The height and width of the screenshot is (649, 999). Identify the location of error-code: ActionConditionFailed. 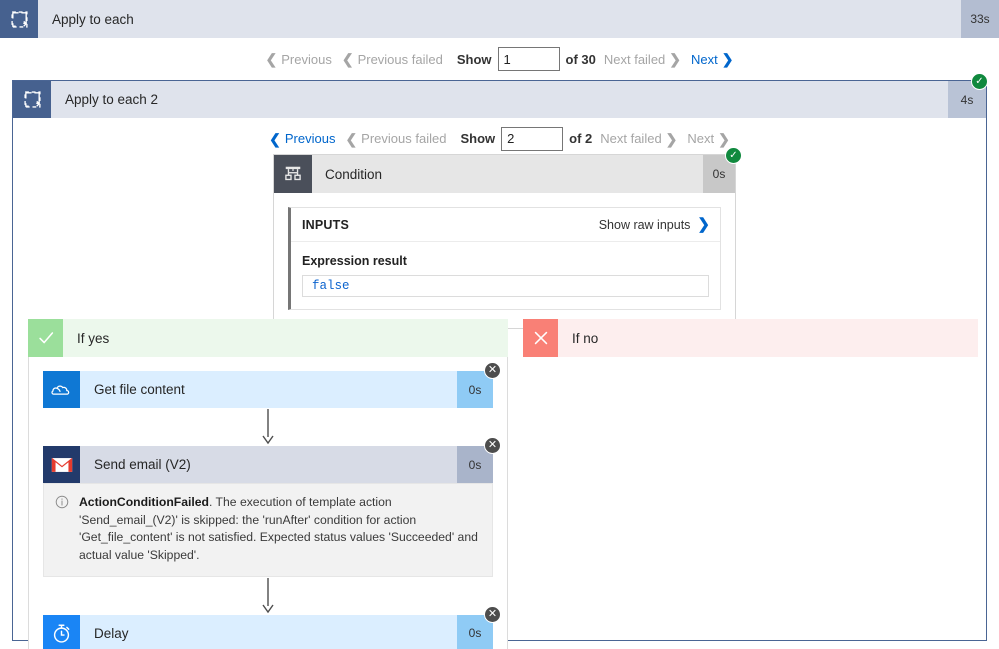
(144, 502).